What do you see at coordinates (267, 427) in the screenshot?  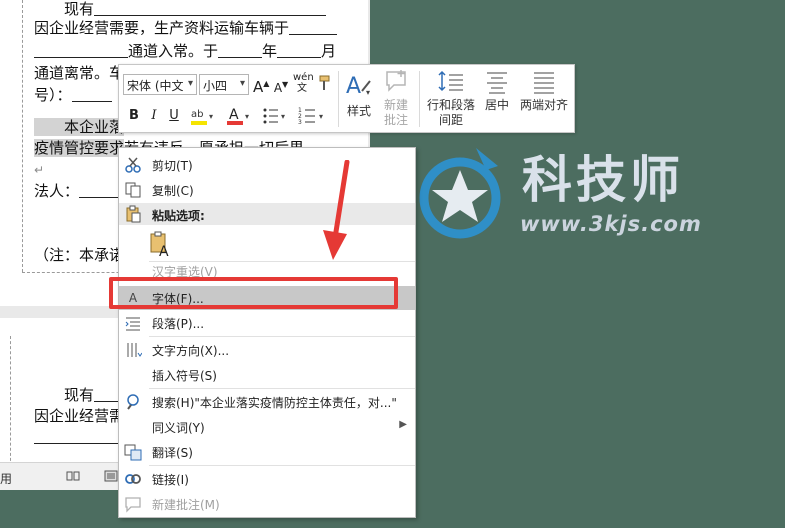 I see `menu-item-synonyms: 同义词(Y) ▶` at bounding box center [267, 427].